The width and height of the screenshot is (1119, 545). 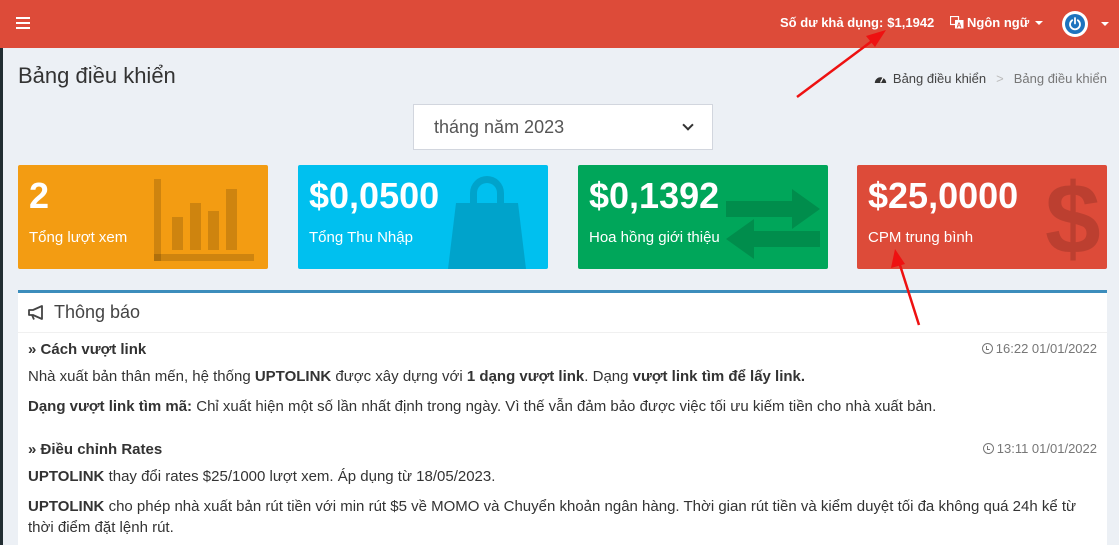 What do you see at coordinates (959, 26) in the screenshot?
I see `svg-text: A` at bounding box center [959, 26].